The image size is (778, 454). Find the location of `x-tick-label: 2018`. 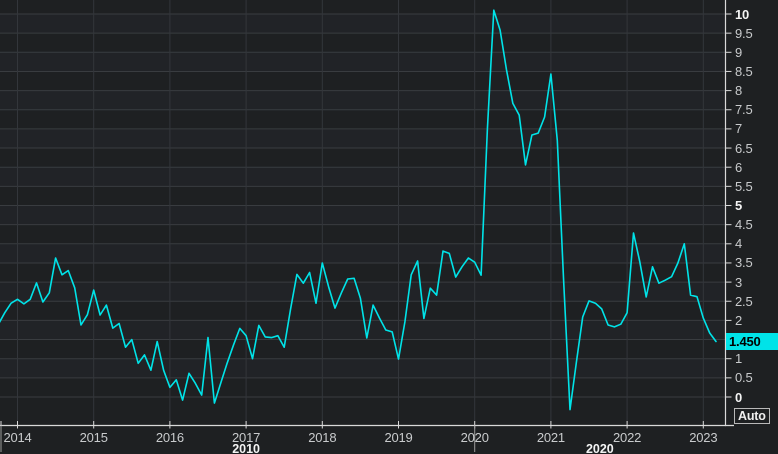

x-tick-label: 2018 is located at coordinates (322, 437).